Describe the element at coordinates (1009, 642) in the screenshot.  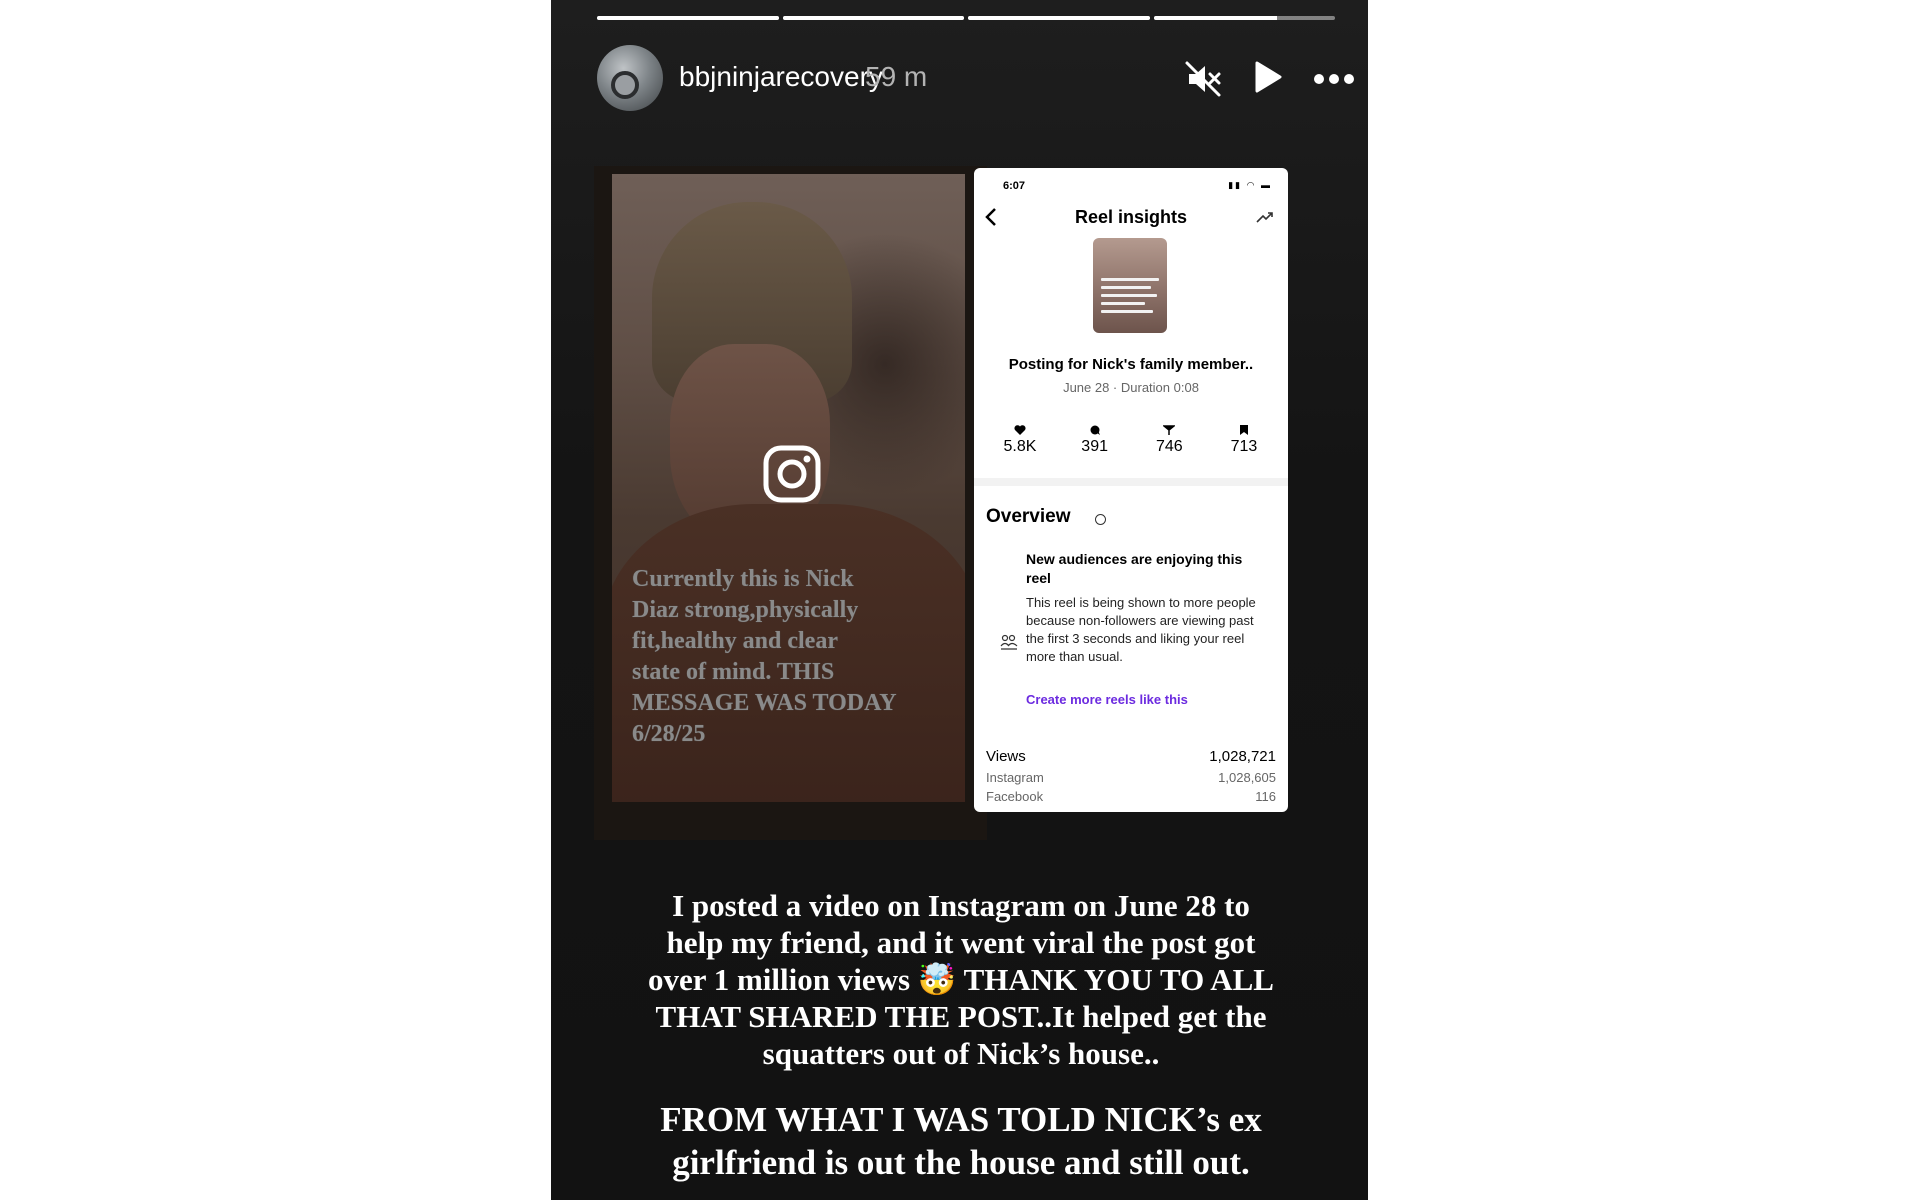
I see `audience-icon` at that location.